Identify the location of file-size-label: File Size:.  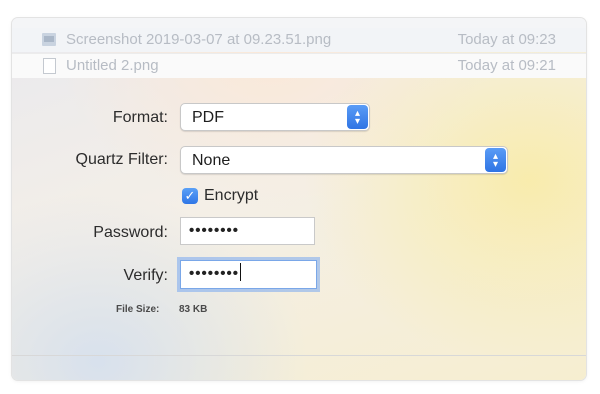
(138, 309).